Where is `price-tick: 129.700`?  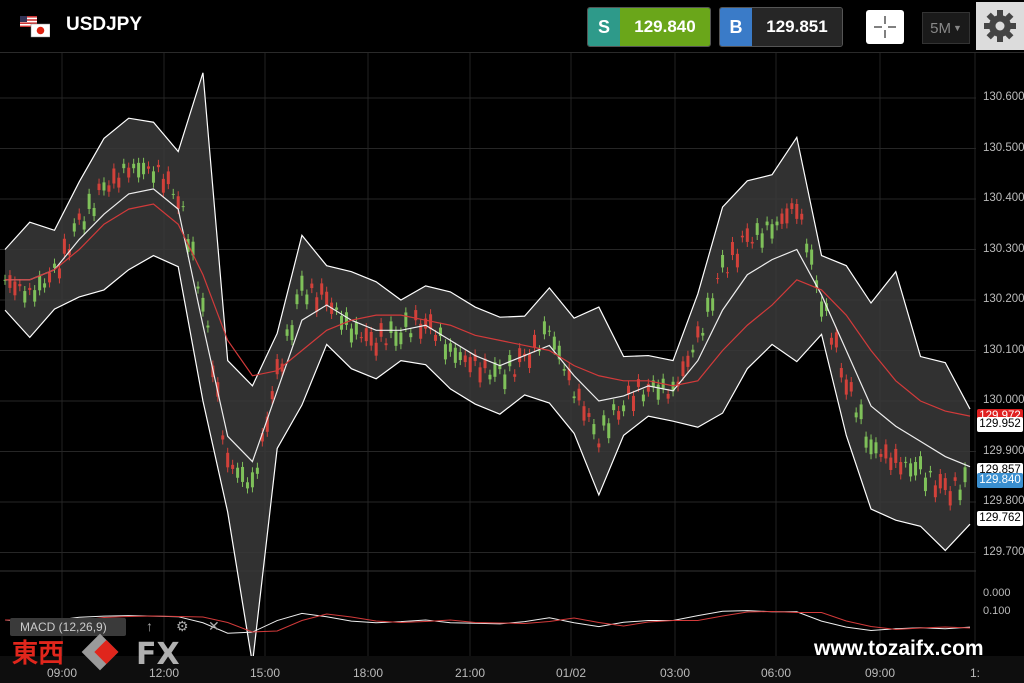
price-tick: 129.700 is located at coordinates (1003, 551).